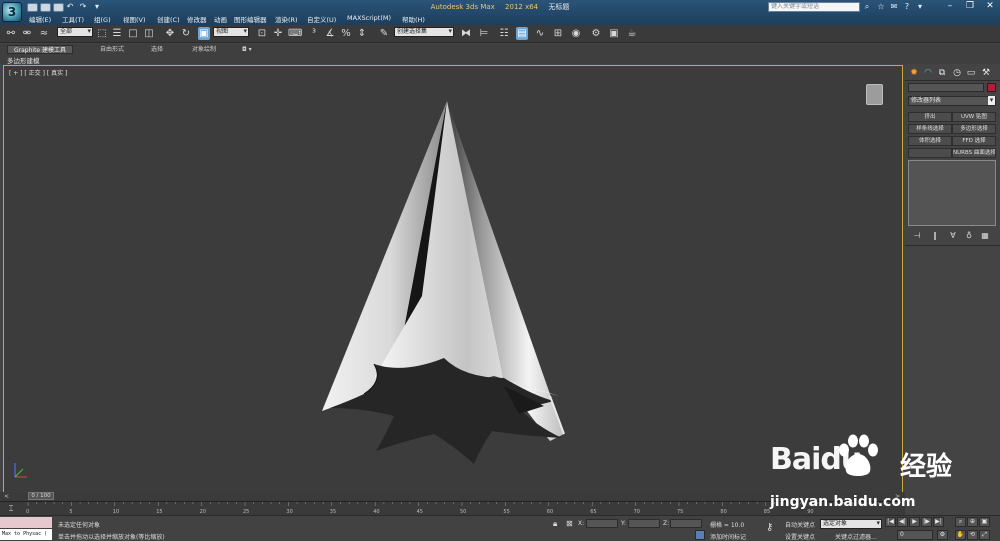 This screenshot has height=541, width=1000. I want to click on viewport-label: [ + ] [ 正交 ] [ 真实 ], so click(38, 72).